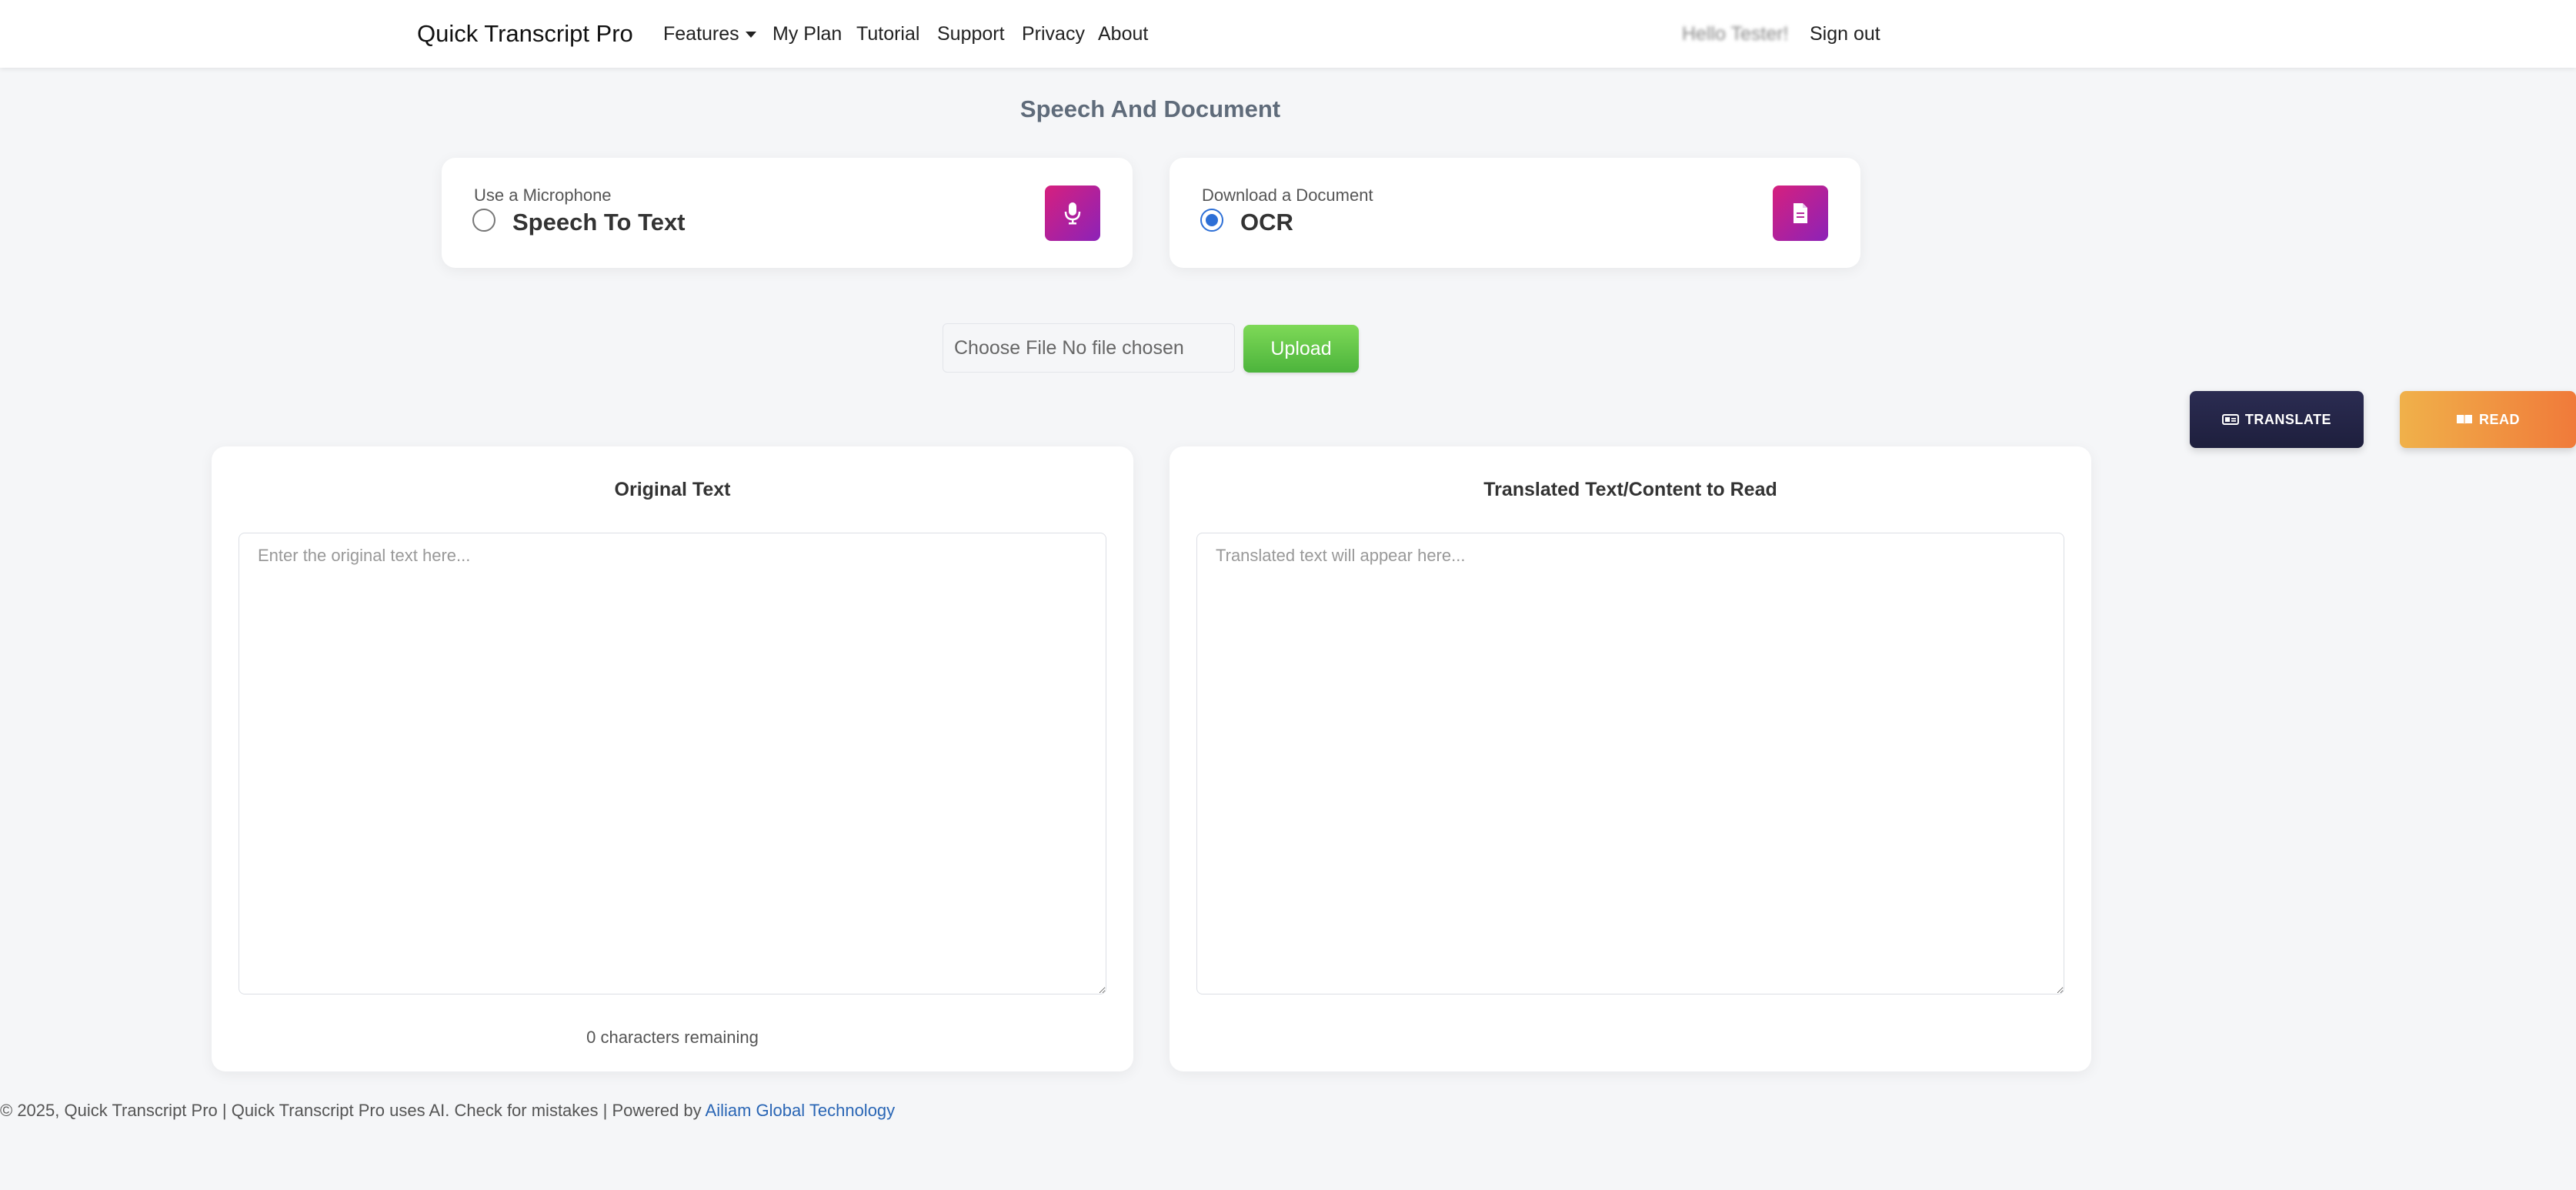 The height and width of the screenshot is (1190, 2576). What do you see at coordinates (673, 490) in the screenshot?
I see `original-text-title: Original Text` at bounding box center [673, 490].